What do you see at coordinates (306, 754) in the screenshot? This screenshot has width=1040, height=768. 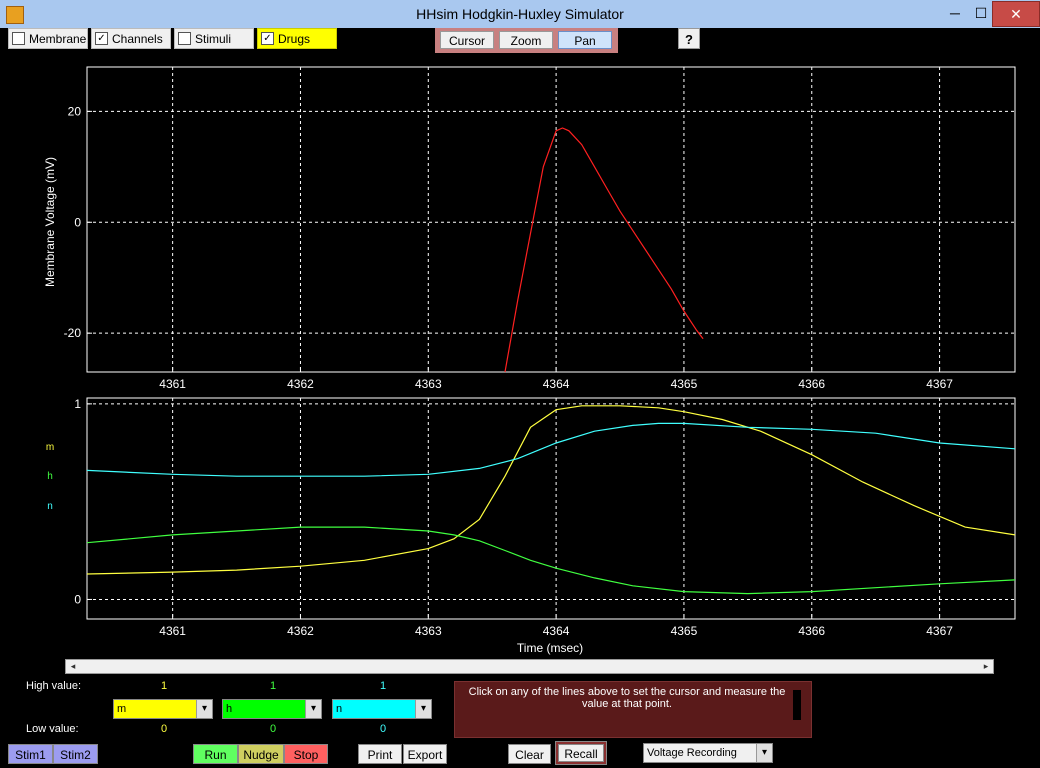 I see `stop-button: Stop` at bounding box center [306, 754].